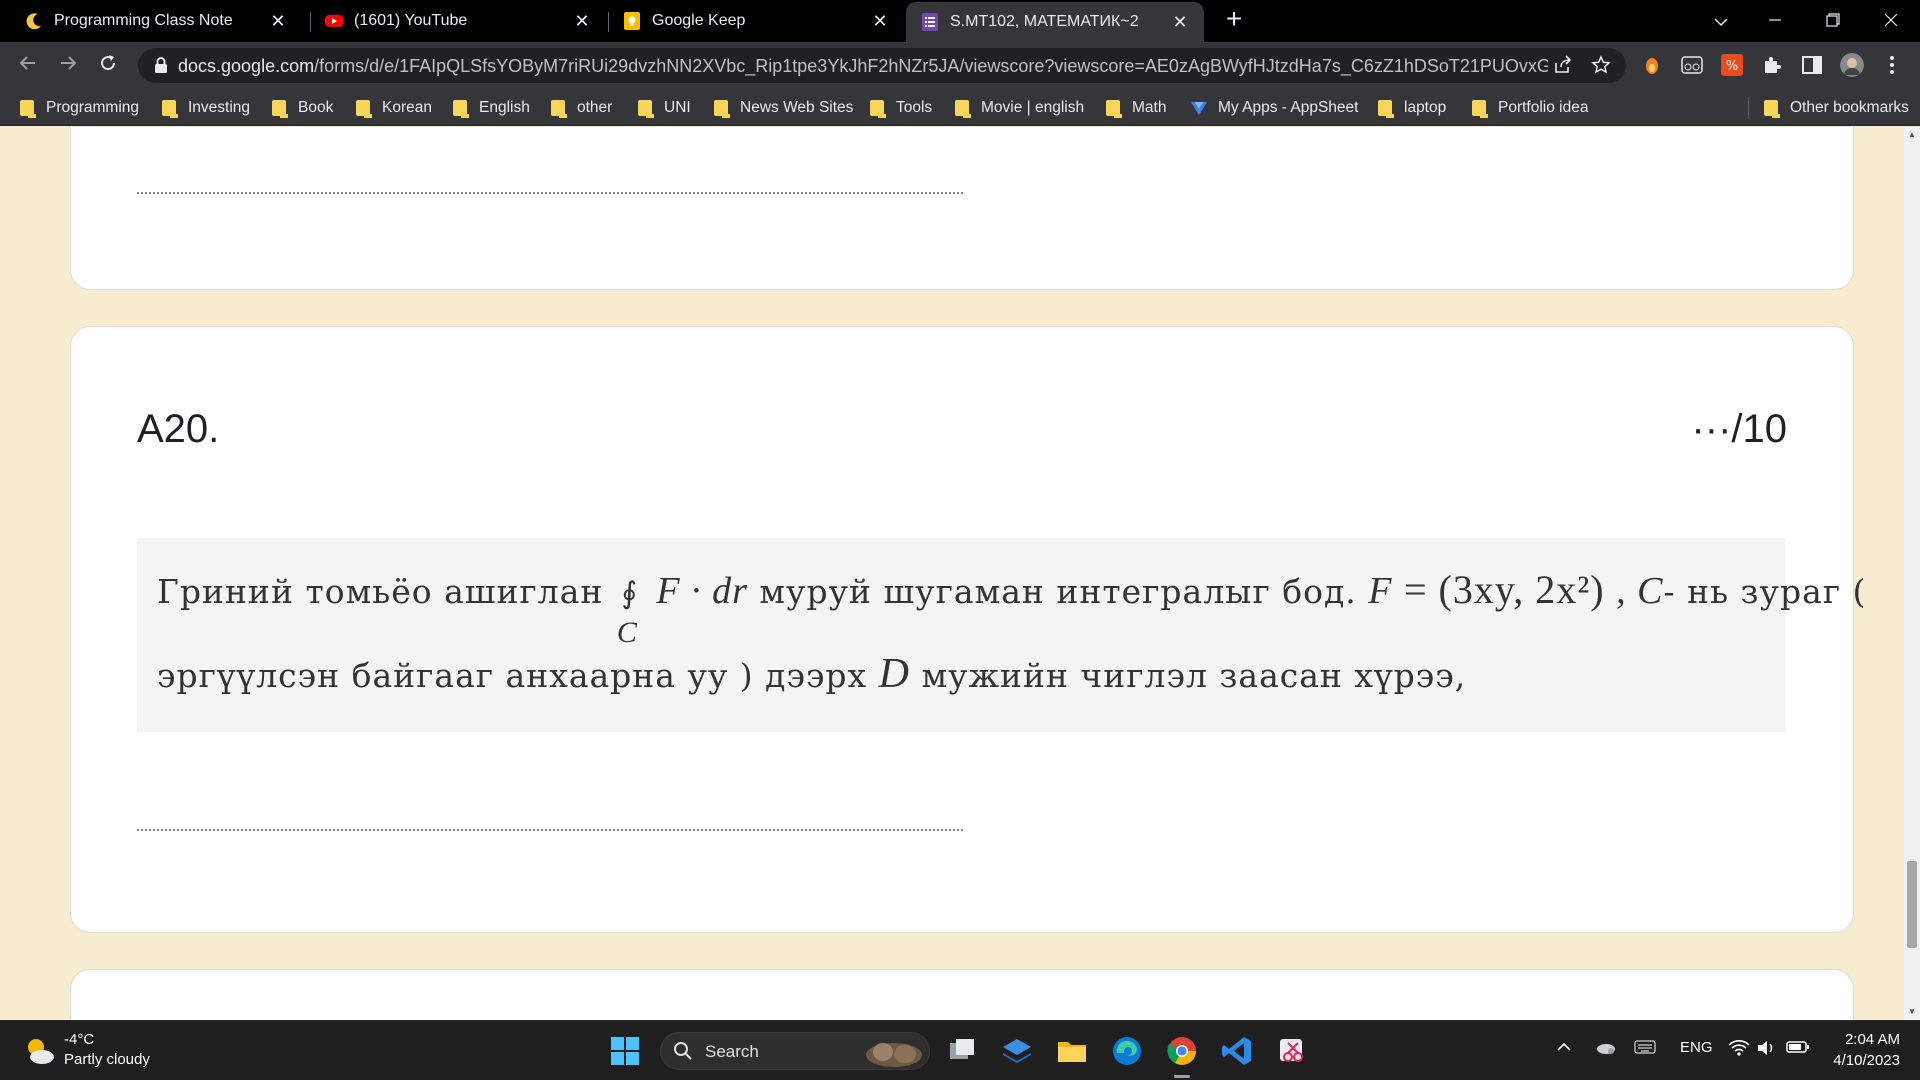  Describe the element at coordinates (962, 994) in the screenshot. I see `question-card-next` at that location.